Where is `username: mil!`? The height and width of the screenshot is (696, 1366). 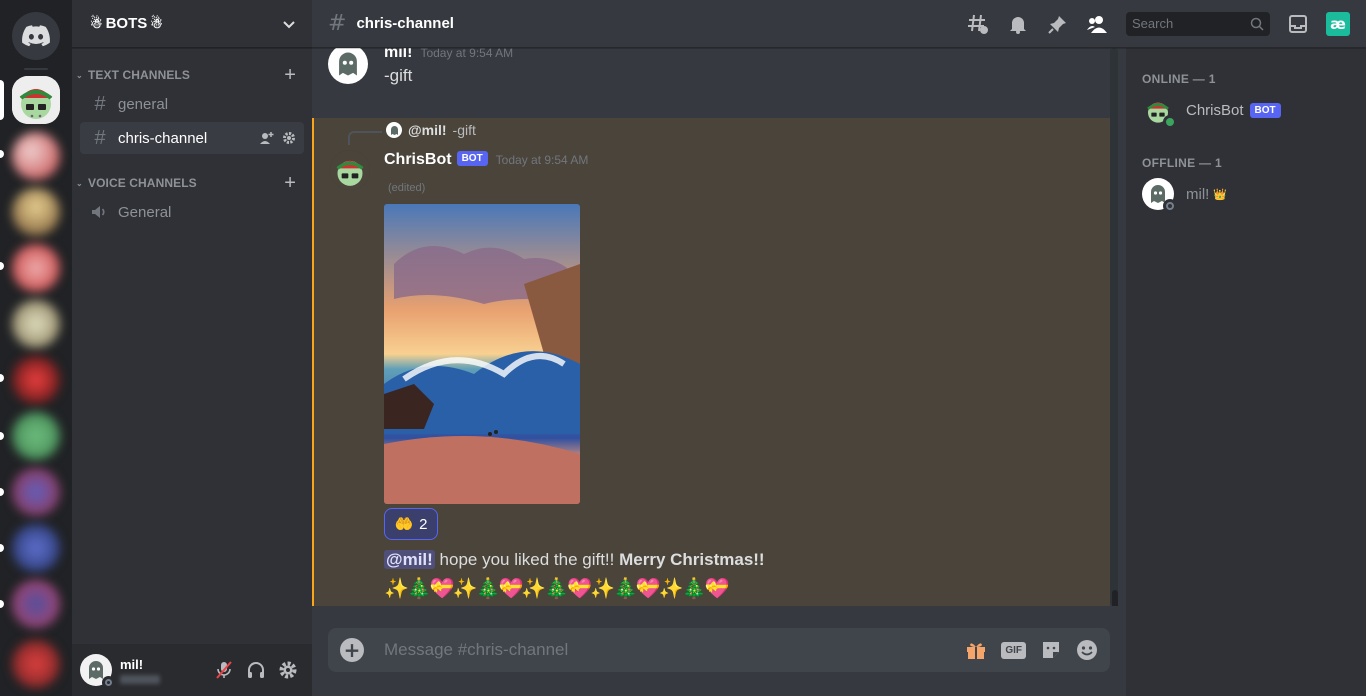
username: mil! is located at coordinates (132, 664).